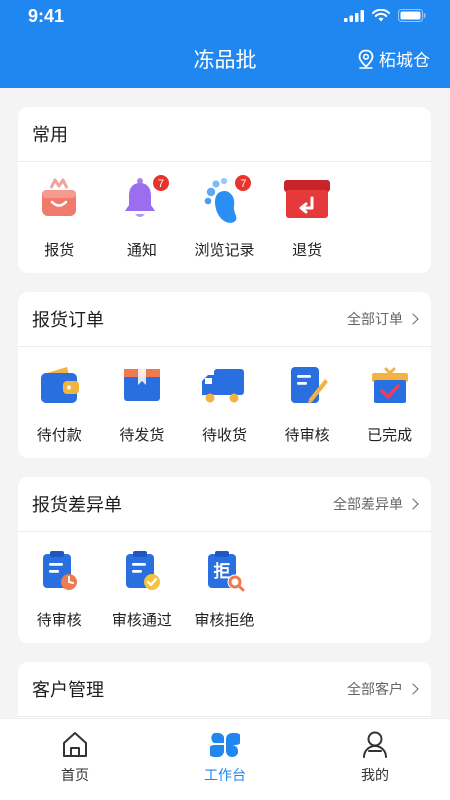 The width and height of the screenshot is (450, 800). I want to click on orders-card-title: 报货订单, so click(68, 320).